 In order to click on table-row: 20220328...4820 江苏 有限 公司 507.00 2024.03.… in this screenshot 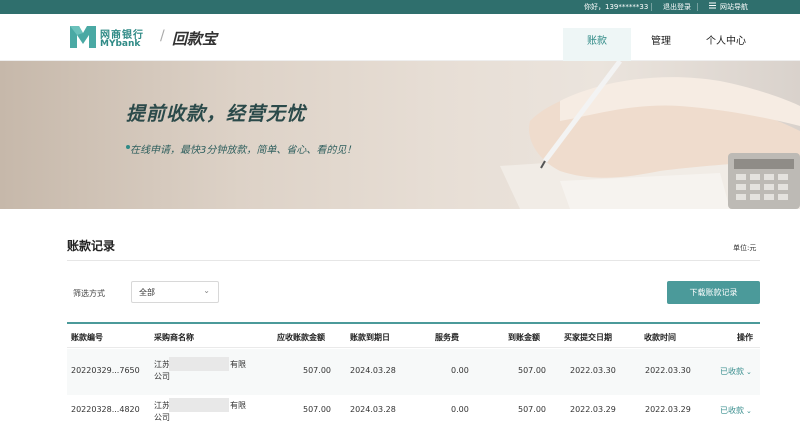, I will do `click(413, 418)`.